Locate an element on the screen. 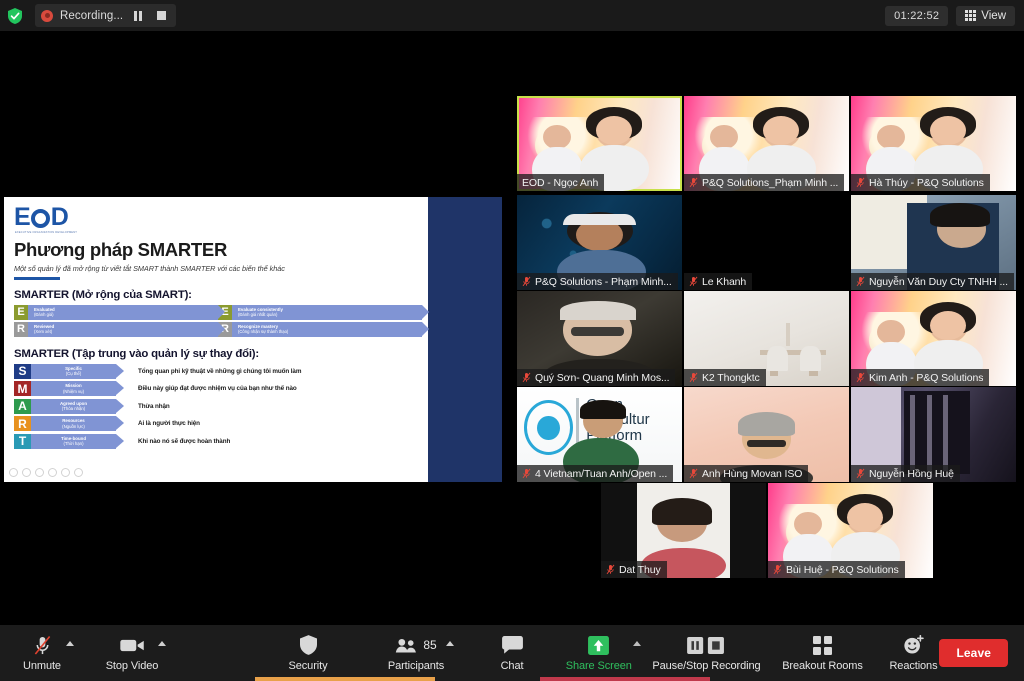 This screenshot has width=1024, height=681. smarter-translation: (Thỏa nhận) is located at coordinates (73, 409).